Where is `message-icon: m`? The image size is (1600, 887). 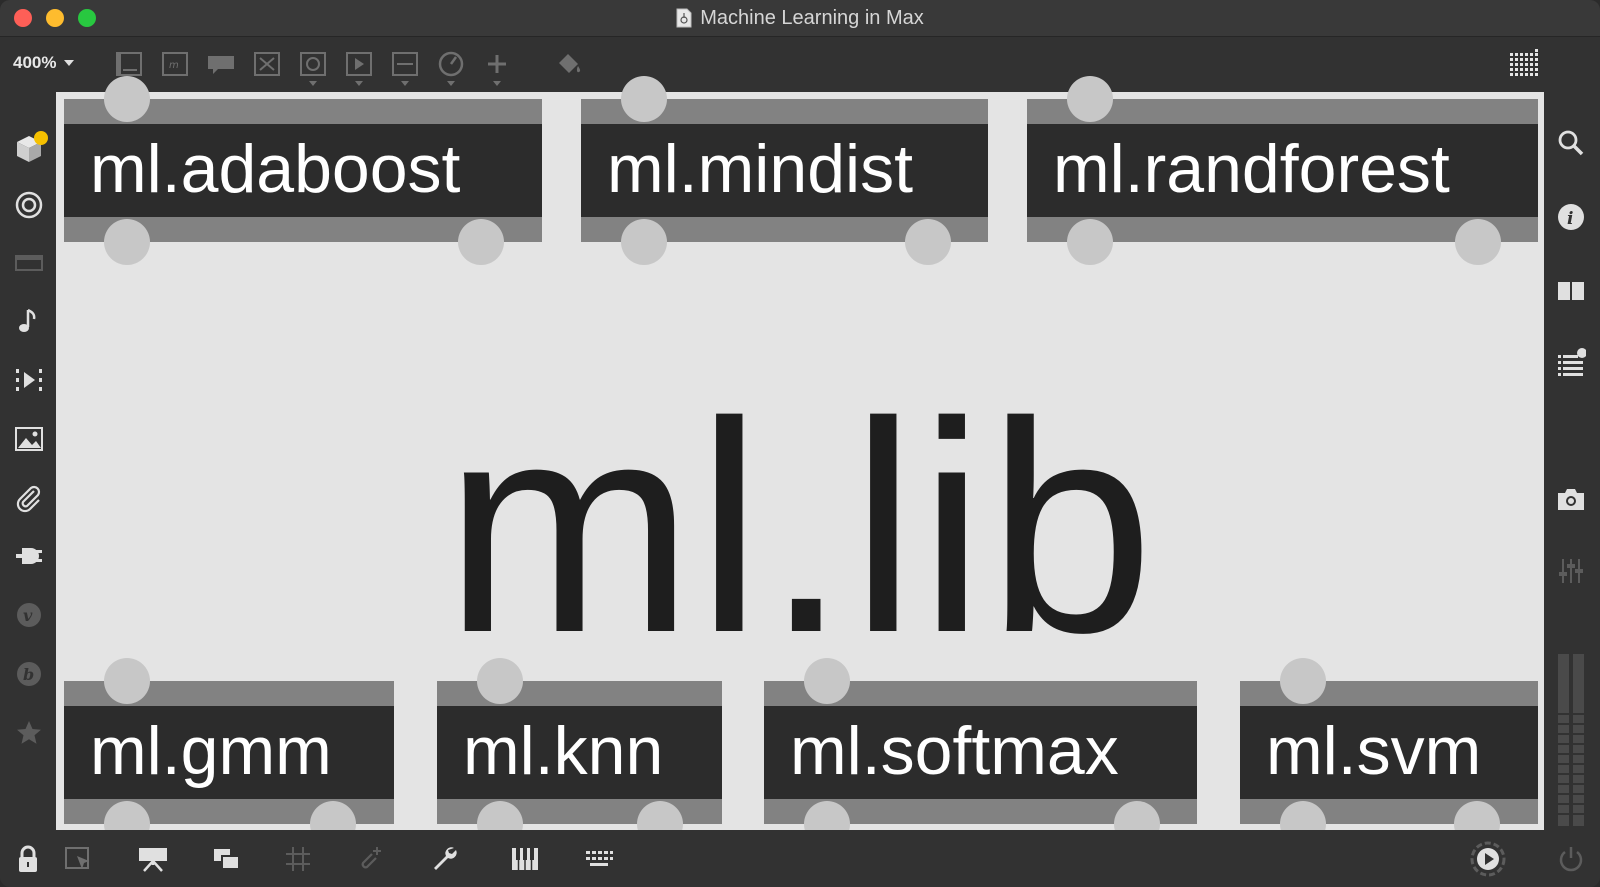 message-icon: m is located at coordinates (175, 64).